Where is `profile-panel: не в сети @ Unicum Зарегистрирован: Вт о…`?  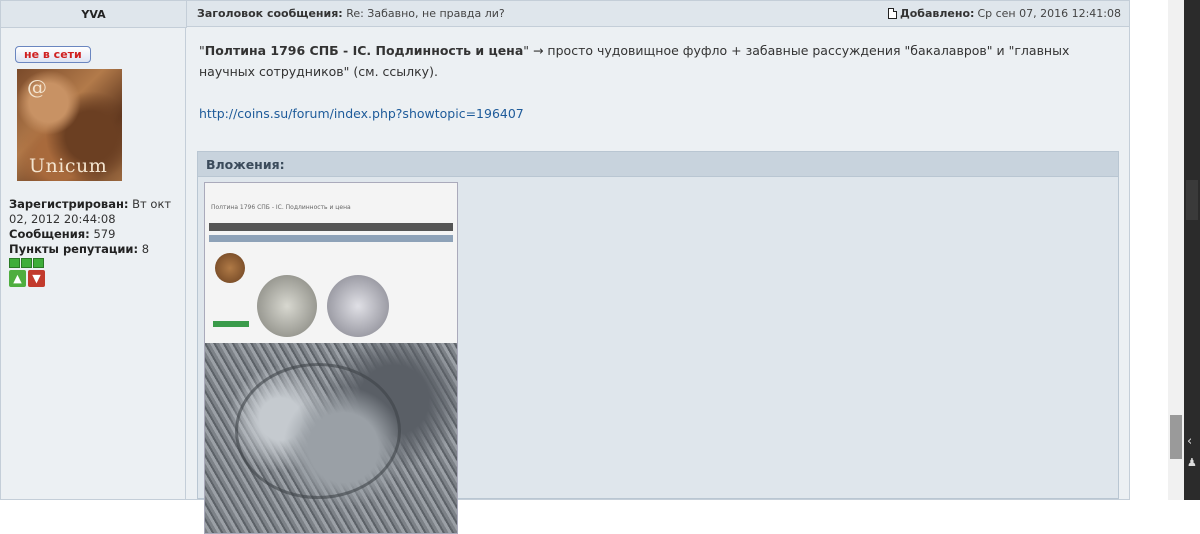 profile-panel: не в сети @ Unicum Зарегистрирован: Вт о… is located at coordinates (93, 263).